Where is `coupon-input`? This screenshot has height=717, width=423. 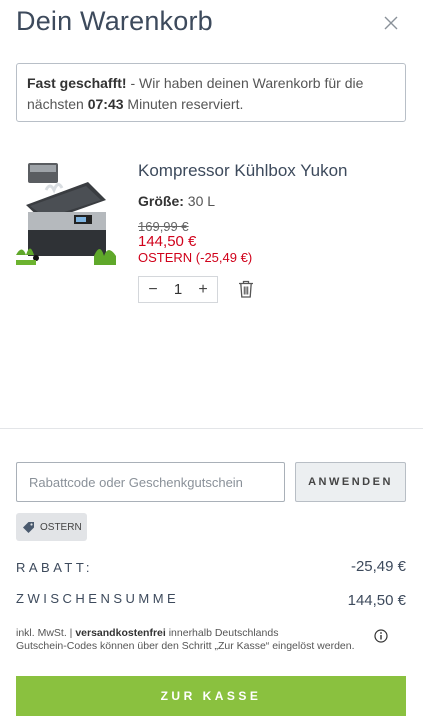 coupon-input is located at coordinates (150, 482).